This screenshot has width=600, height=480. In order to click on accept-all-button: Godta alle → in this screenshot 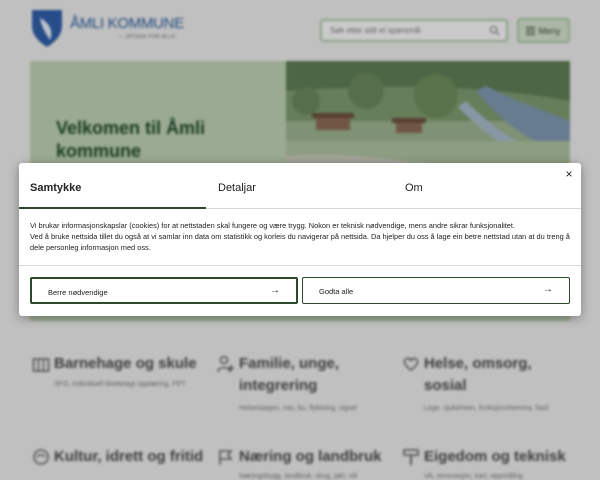, I will do `click(436, 290)`.